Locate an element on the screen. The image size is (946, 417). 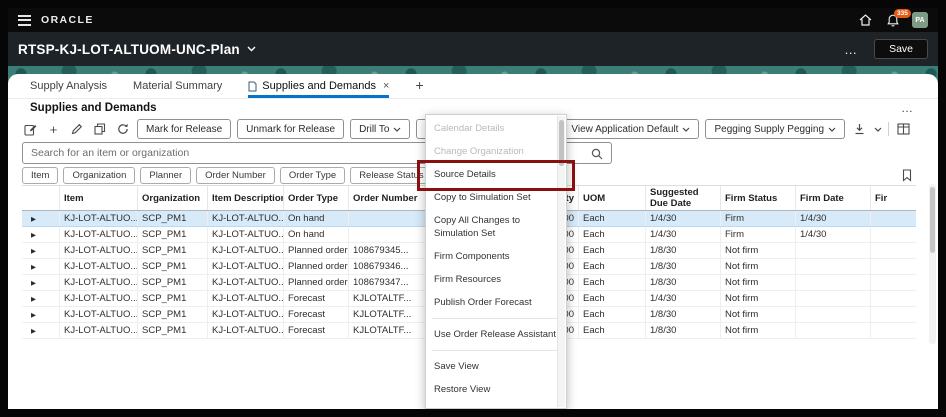
manage-columns-icon is located at coordinates (903, 129).